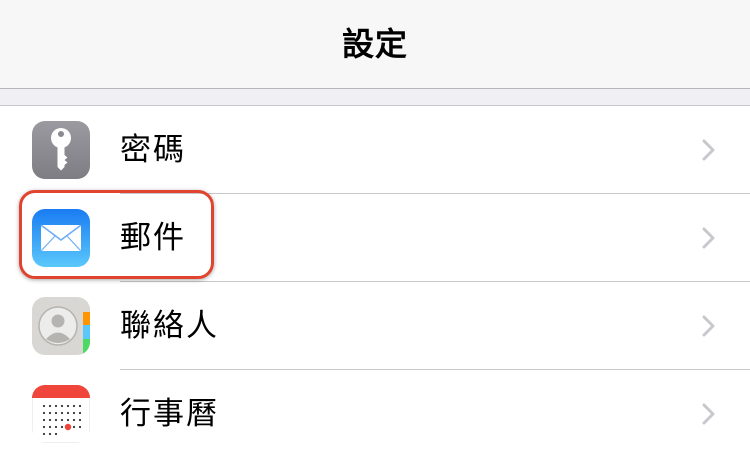  I want to click on page-title: 設定, so click(374, 44).